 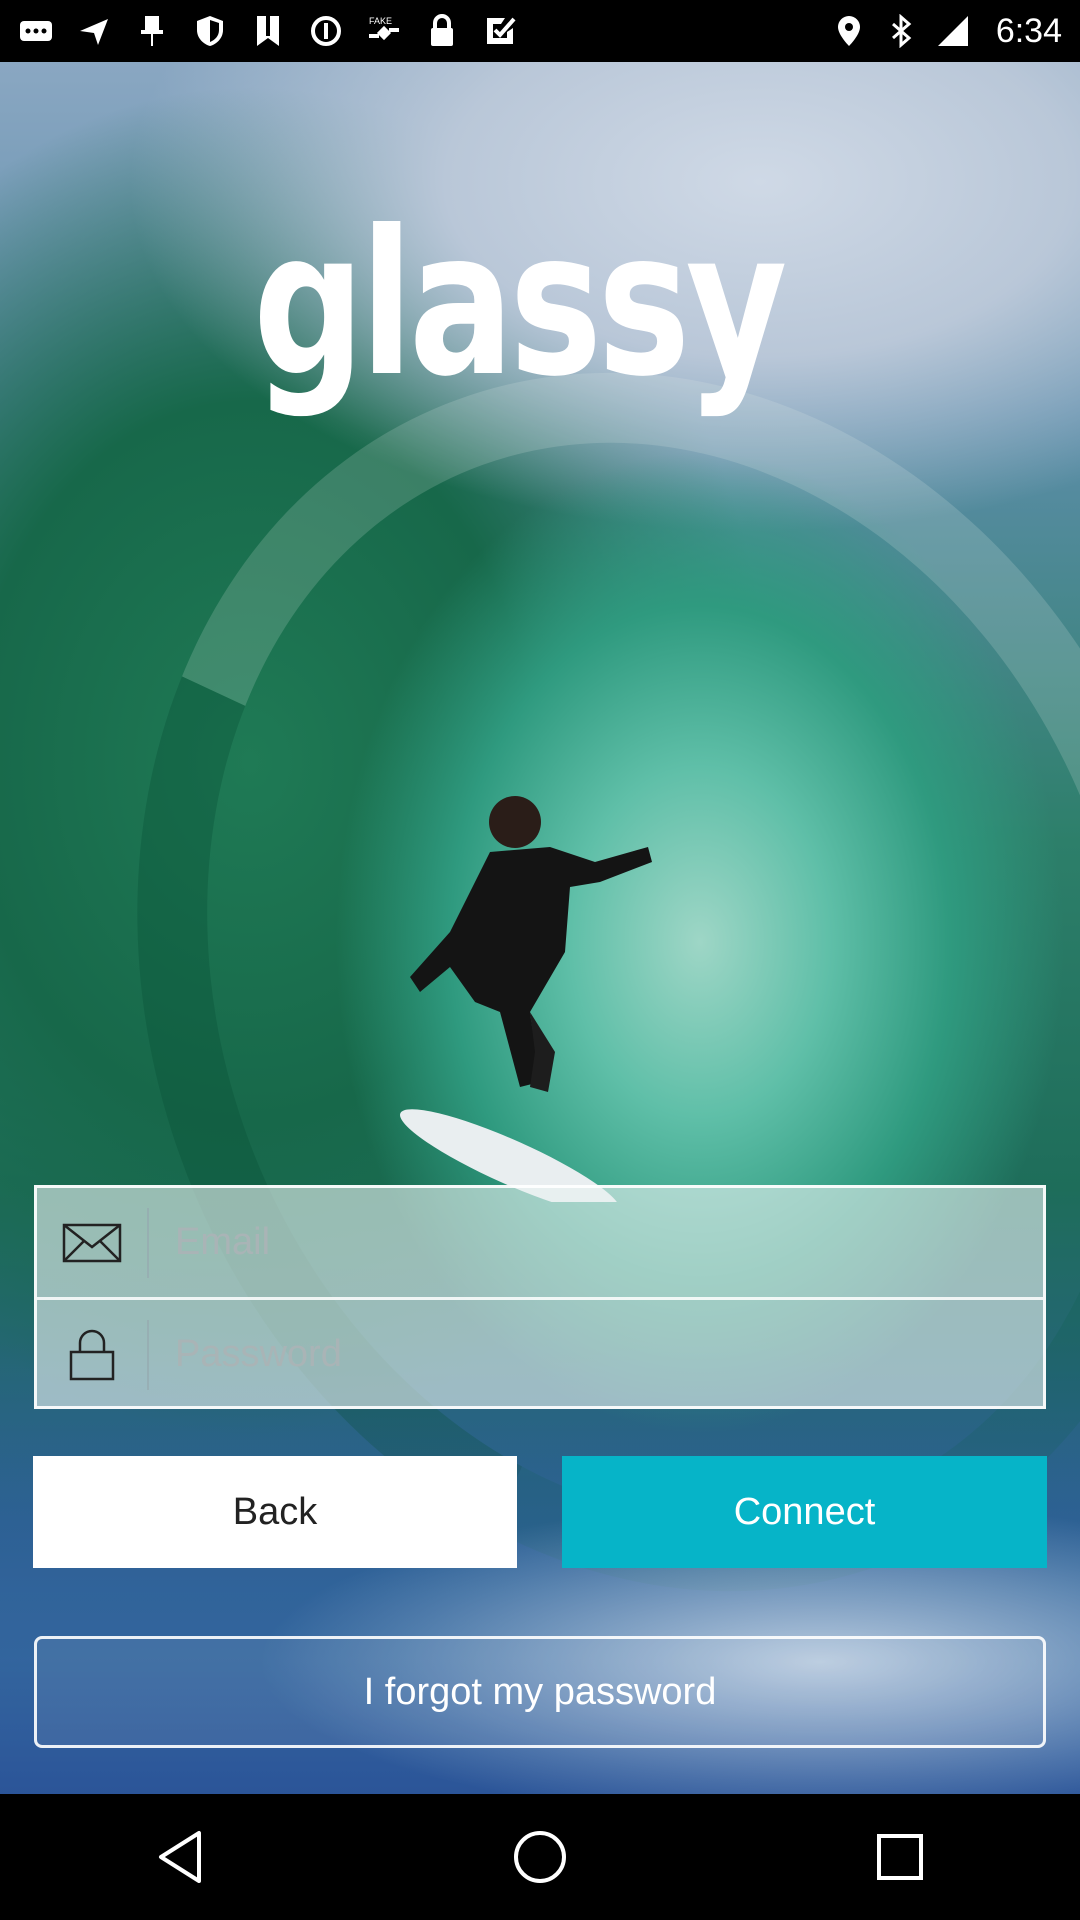 What do you see at coordinates (210, 31) in the screenshot?
I see `shield-icon` at bounding box center [210, 31].